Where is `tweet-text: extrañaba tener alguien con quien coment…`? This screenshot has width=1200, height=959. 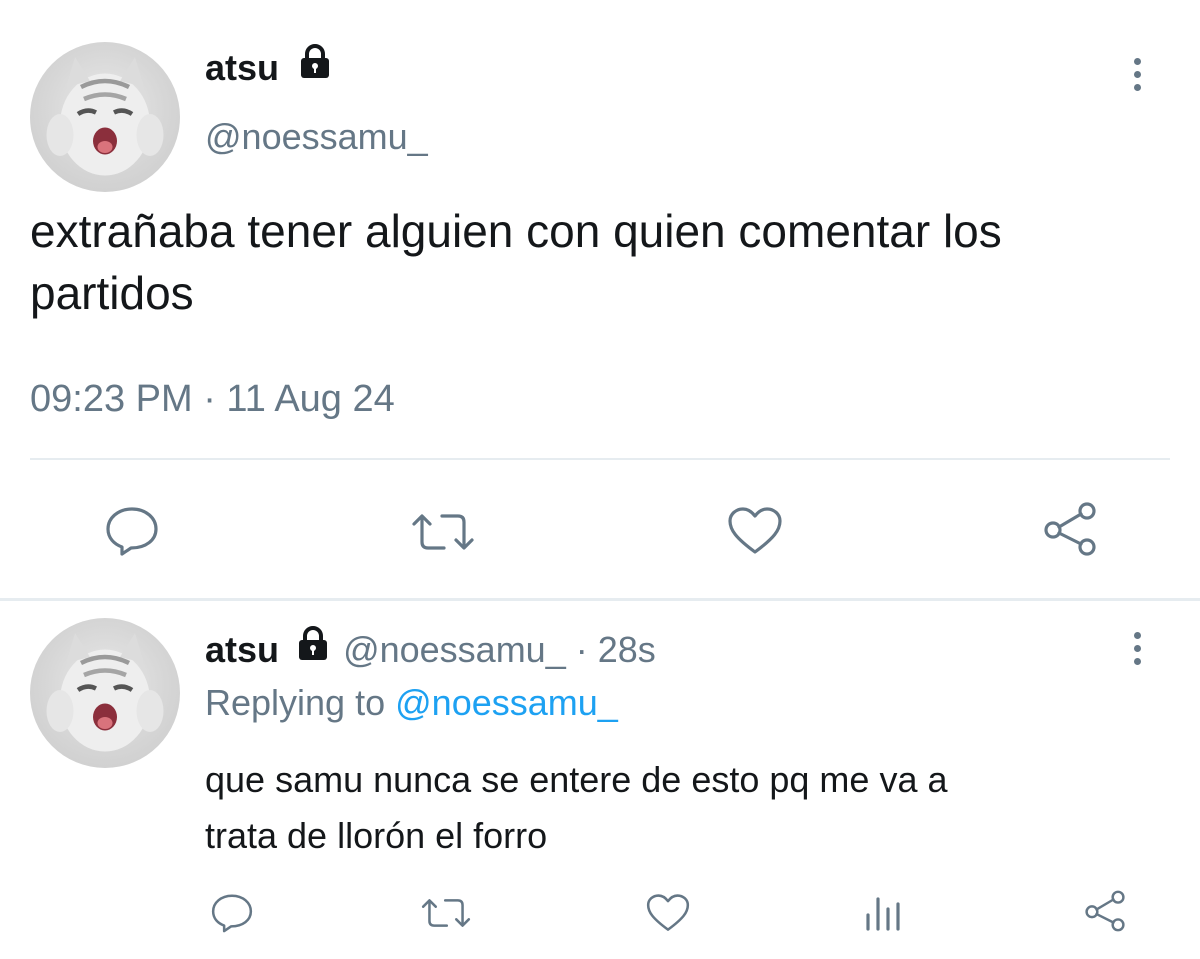 tweet-text: extrañaba tener alguien con quien coment… is located at coordinates (516, 262).